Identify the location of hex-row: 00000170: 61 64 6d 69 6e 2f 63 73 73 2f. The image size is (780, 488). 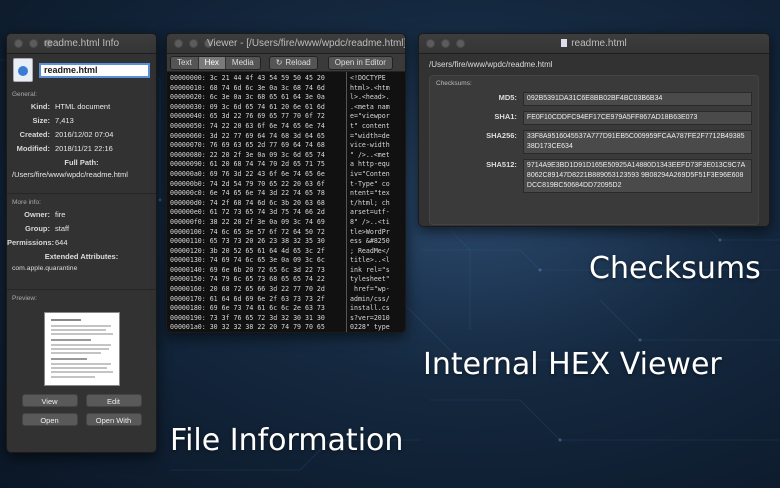
(247, 298).